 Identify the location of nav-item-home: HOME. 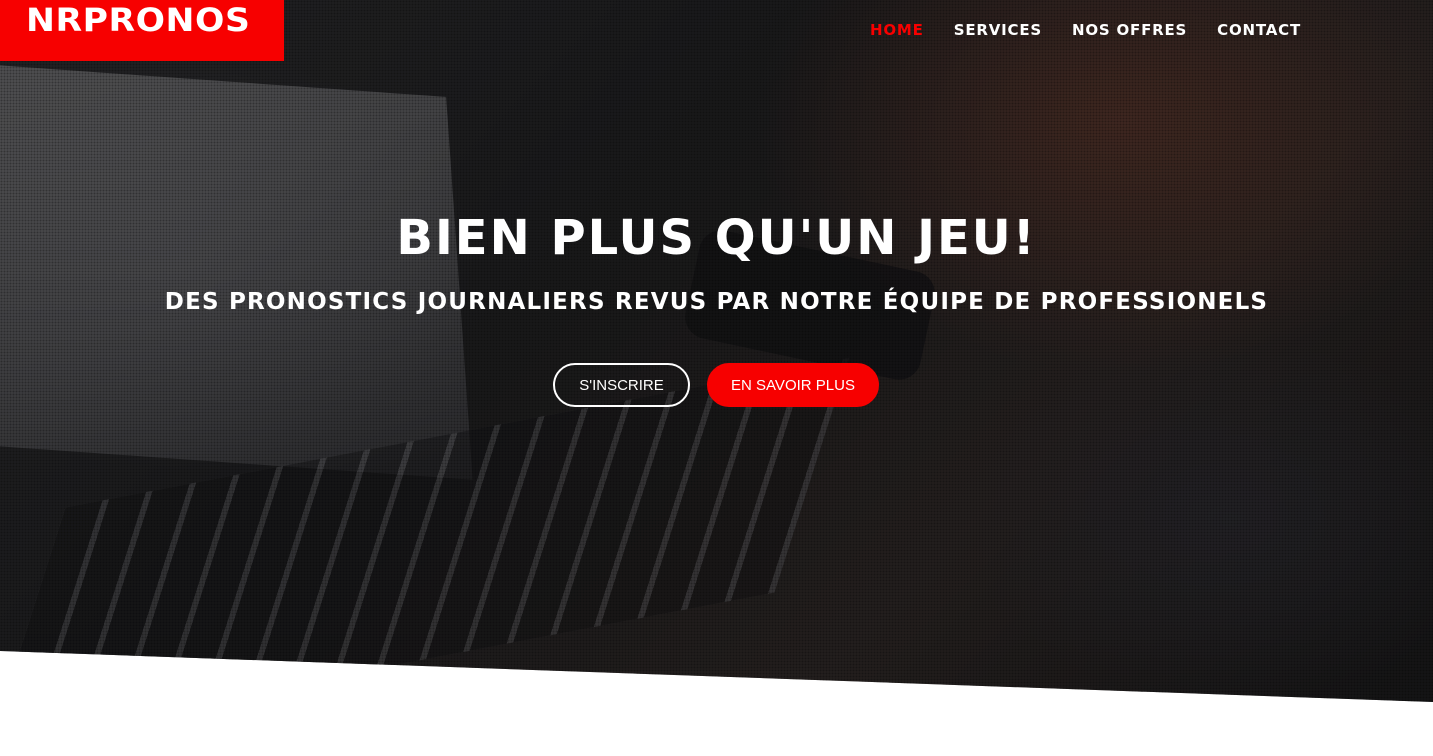
(897, 30).